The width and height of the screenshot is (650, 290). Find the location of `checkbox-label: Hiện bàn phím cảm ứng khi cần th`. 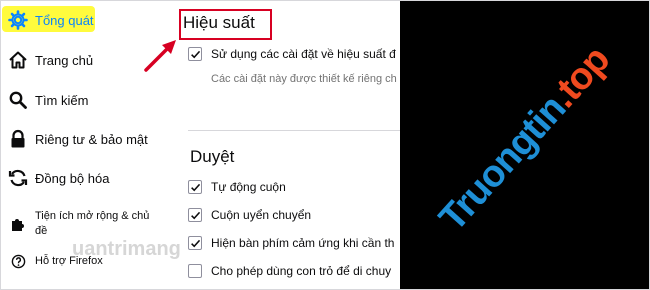

checkbox-label: Hiện bàn phím cảm ứng khi cần th is located at coordinates (303, 243).